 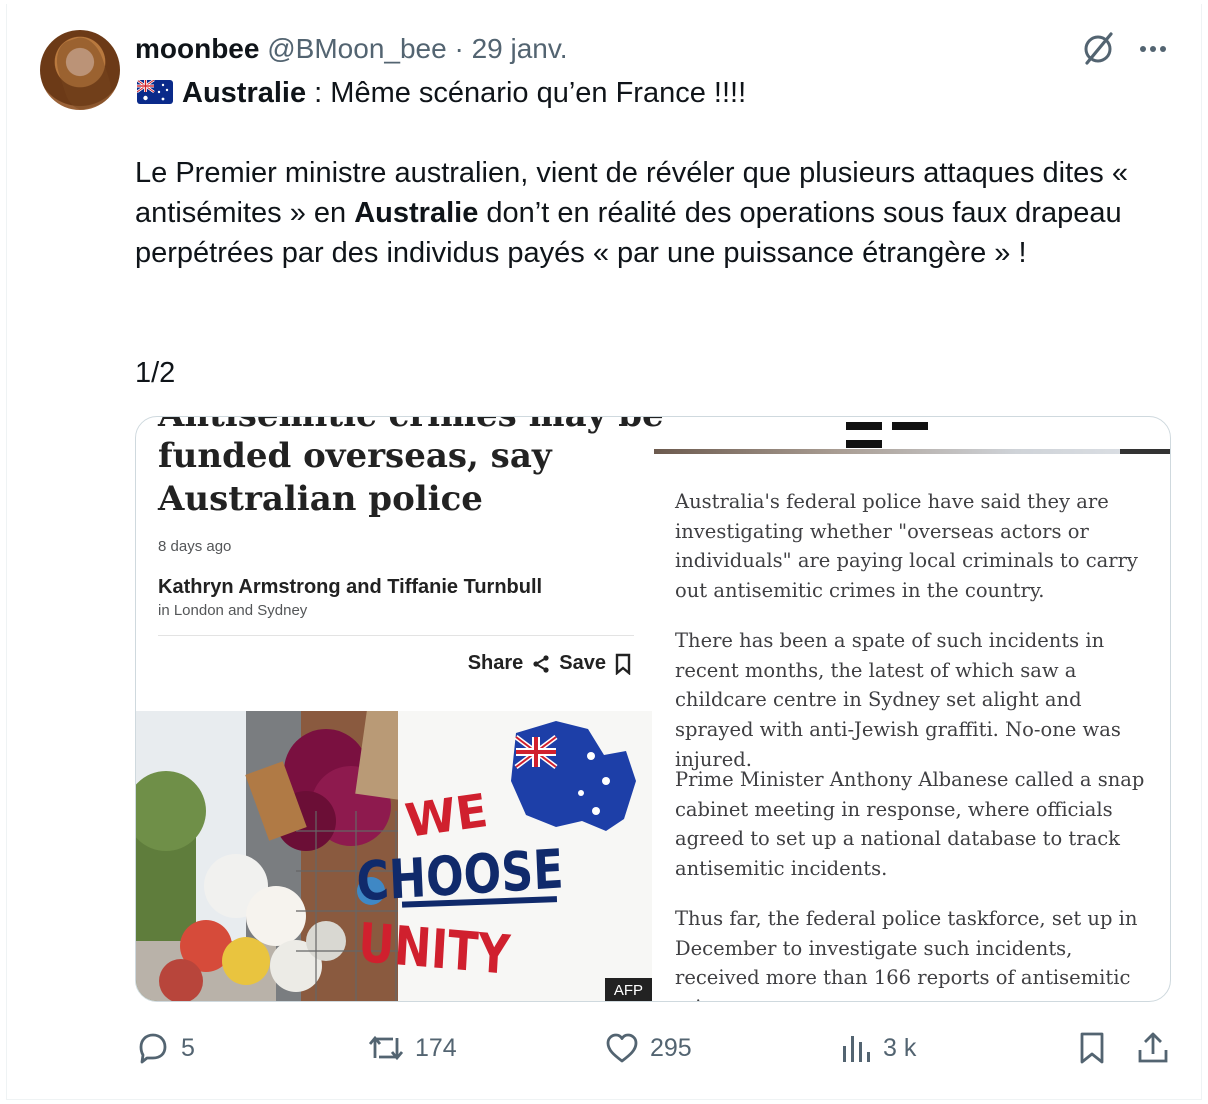 I want to click on heart-icon, so click(x=622, y=1048).